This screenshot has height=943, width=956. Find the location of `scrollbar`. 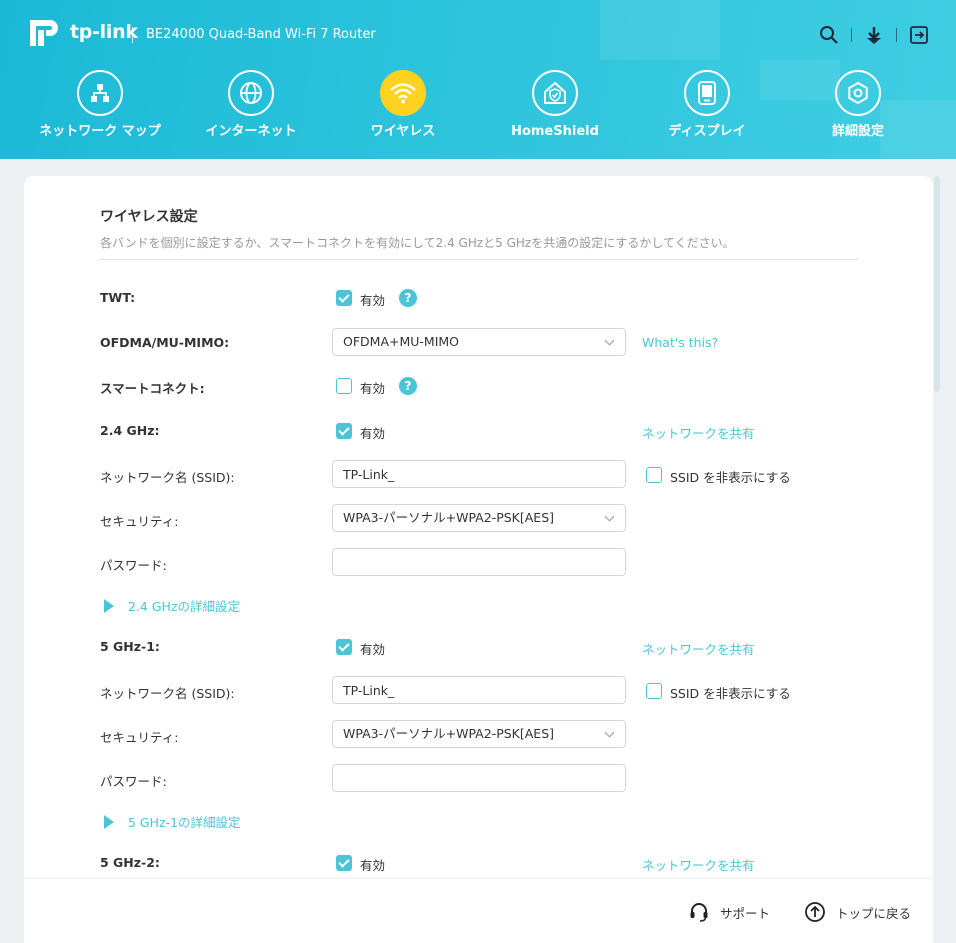

scrollbar is located at coordinates (937, 284).